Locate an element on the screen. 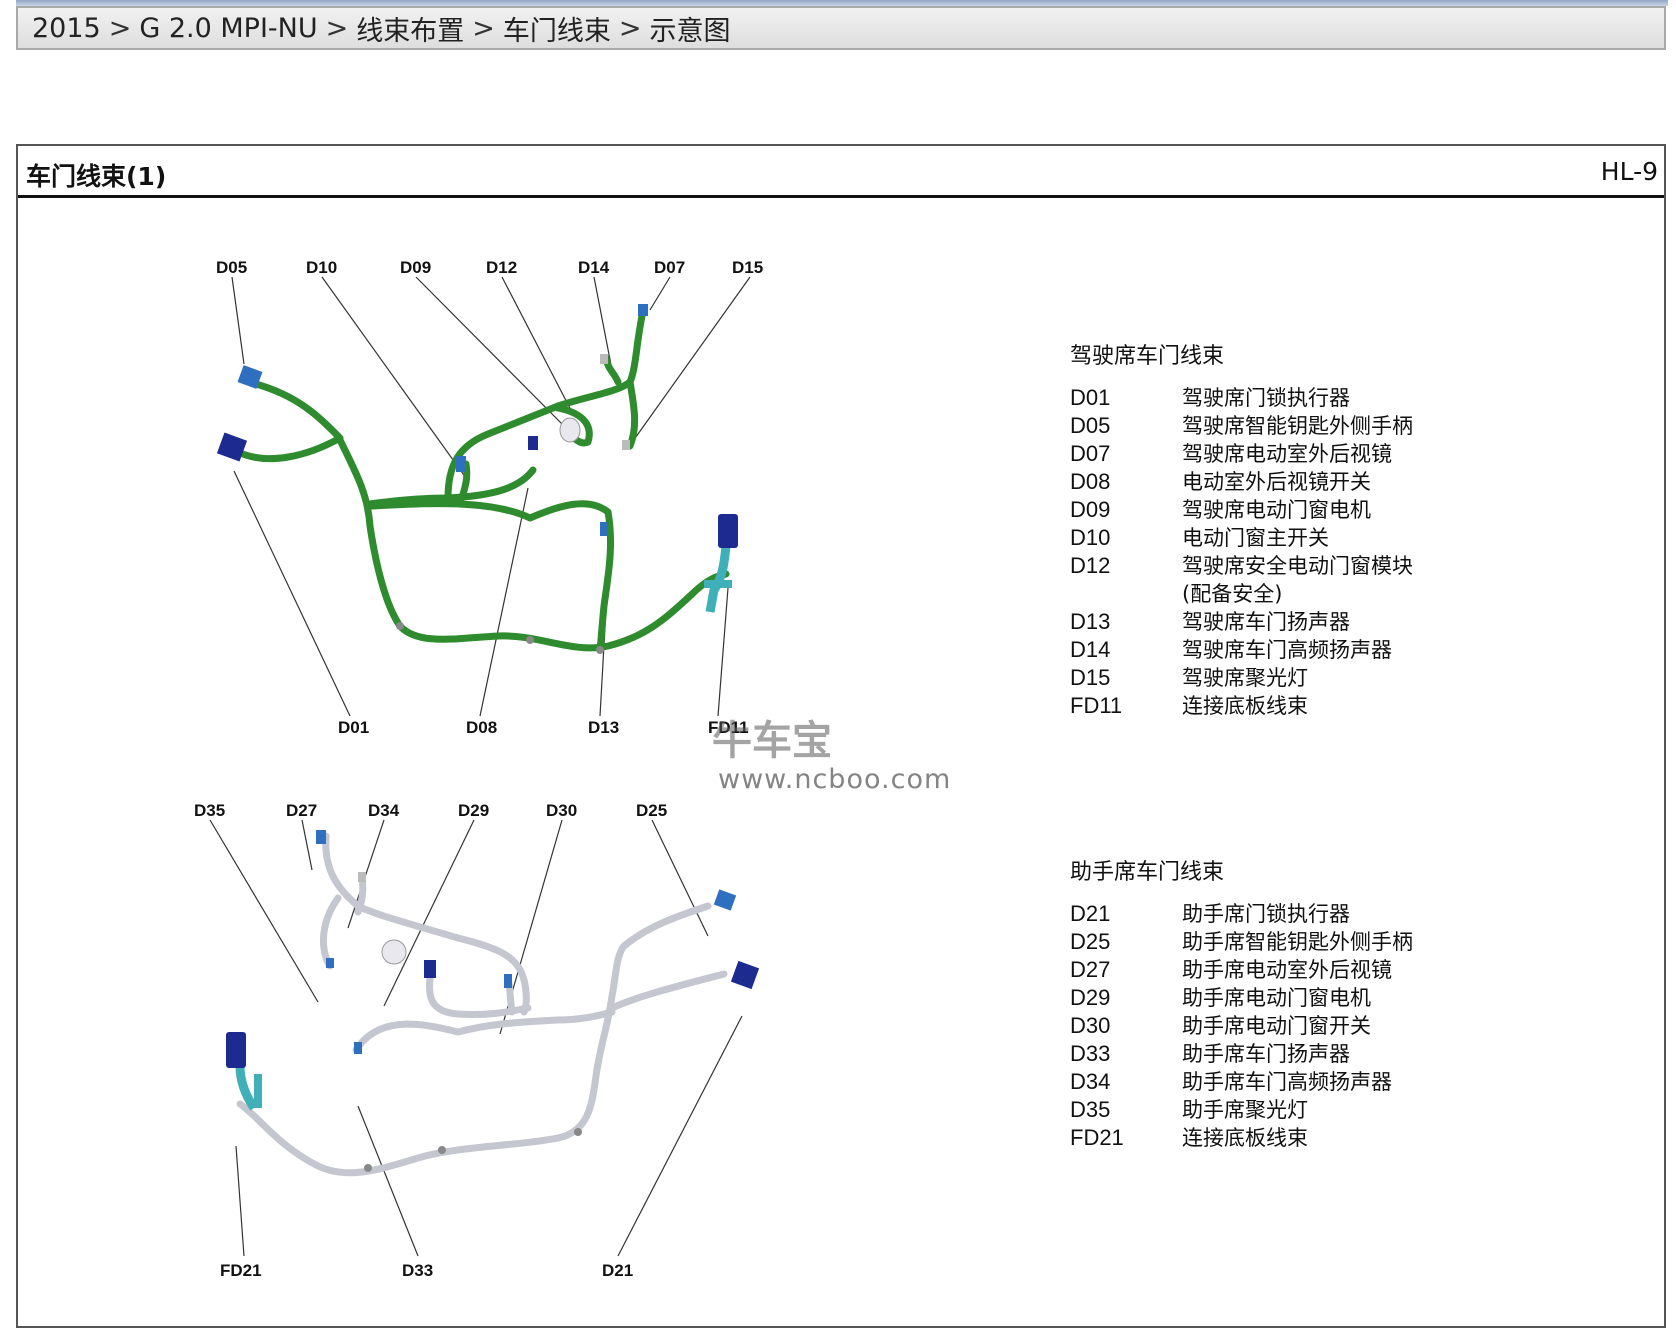  connector-d29 is located at coordinates (394, 952).